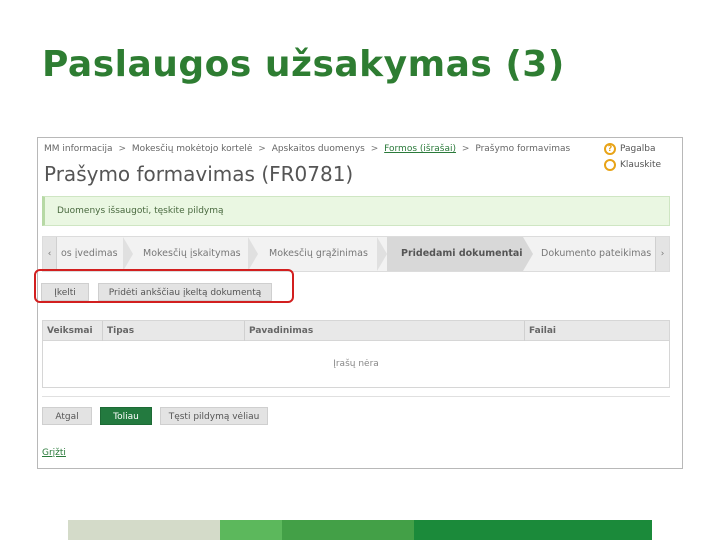  What do you see at coordinates (67, 416) in the screenshot?
I see `back-button: Atgal` at bounding box center [67, 416].